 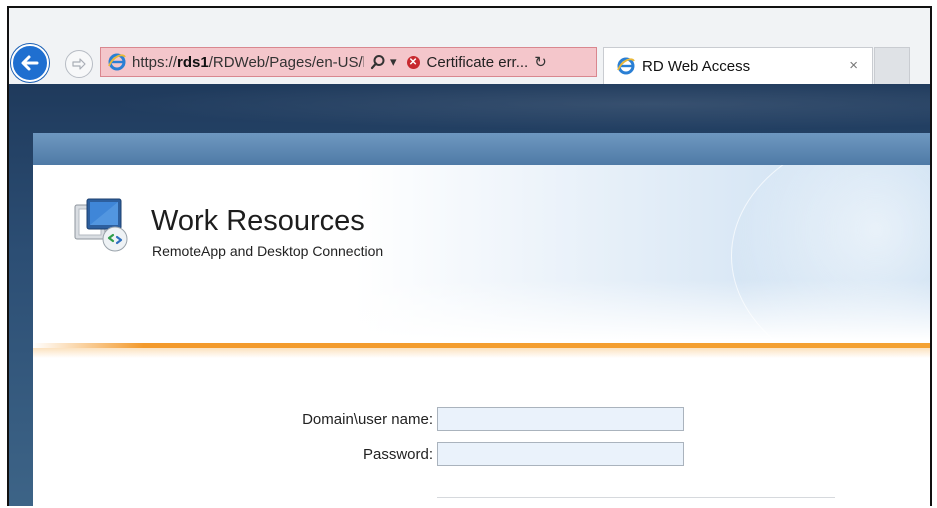 What do you see at coordinates (540, 62) in the screenshot?
I see `refresh-icon: ↻` at bounding box center [540, 62].